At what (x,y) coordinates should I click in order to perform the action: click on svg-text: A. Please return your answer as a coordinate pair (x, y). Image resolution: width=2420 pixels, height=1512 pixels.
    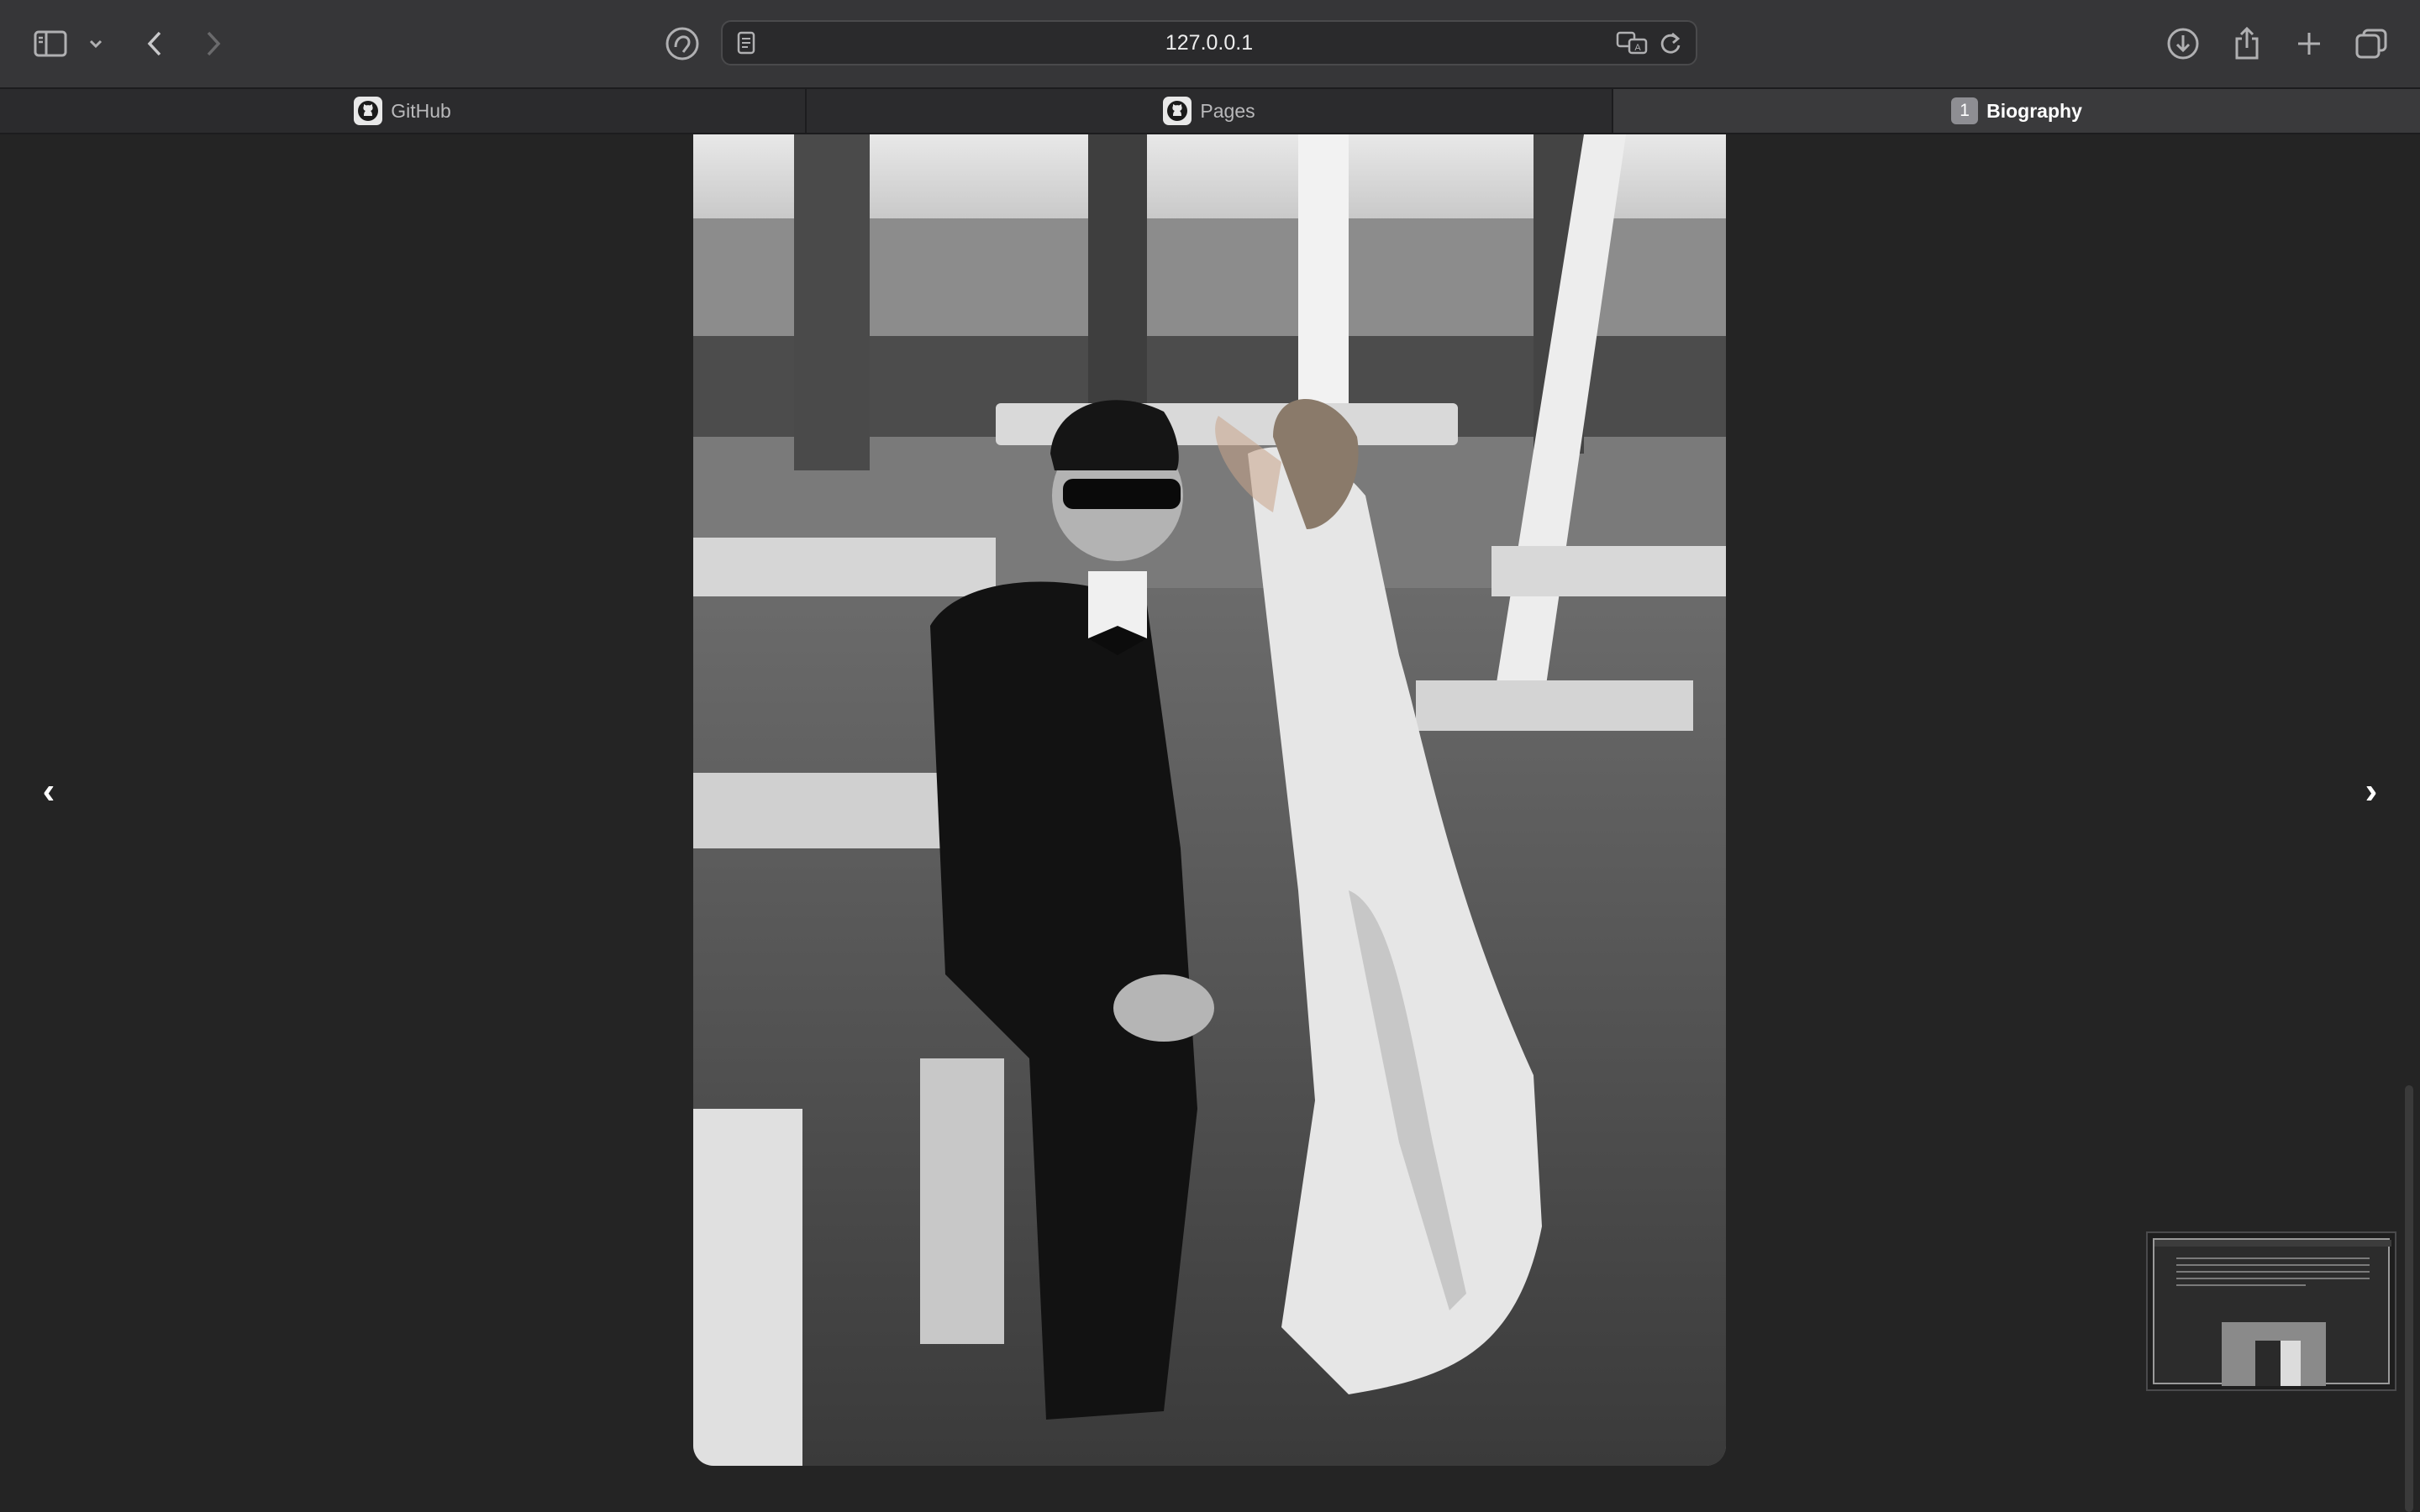
    Looking at the image, I should click on (1637, 48).